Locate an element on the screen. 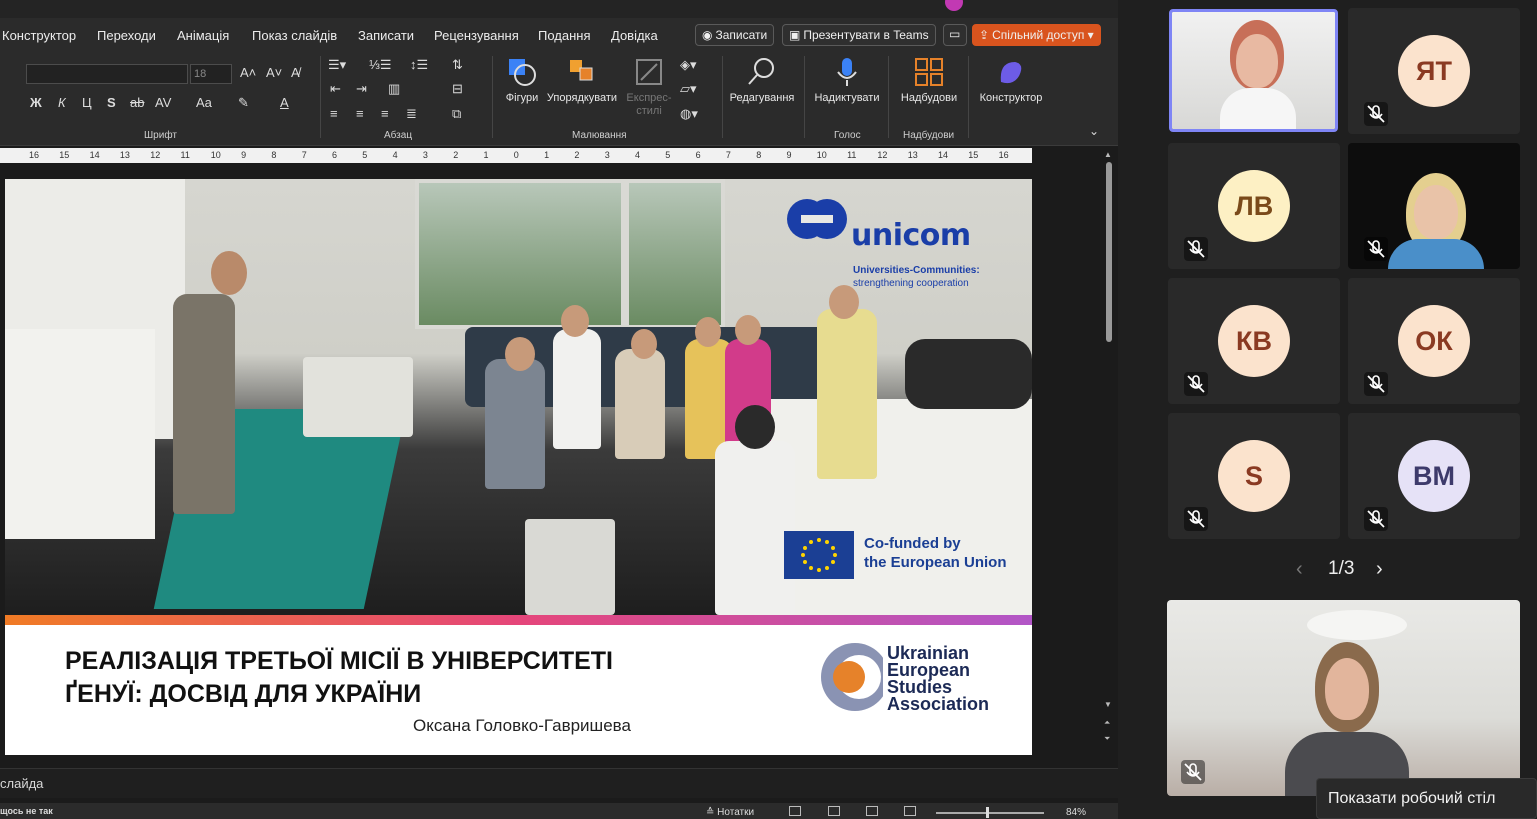  participant-tile: S is located at coordinates (1254, 476).